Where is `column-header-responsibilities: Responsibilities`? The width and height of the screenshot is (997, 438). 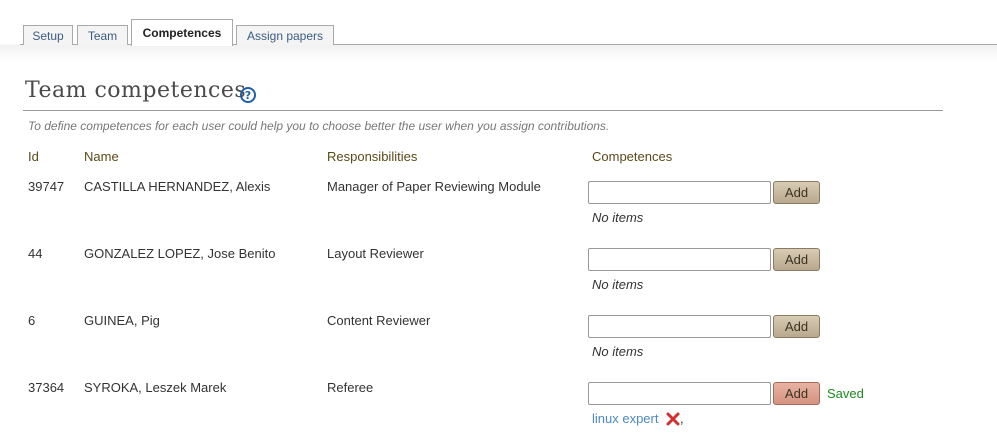 column-header-responsibilities: Responsibilities is located at coordinates (372, 156).